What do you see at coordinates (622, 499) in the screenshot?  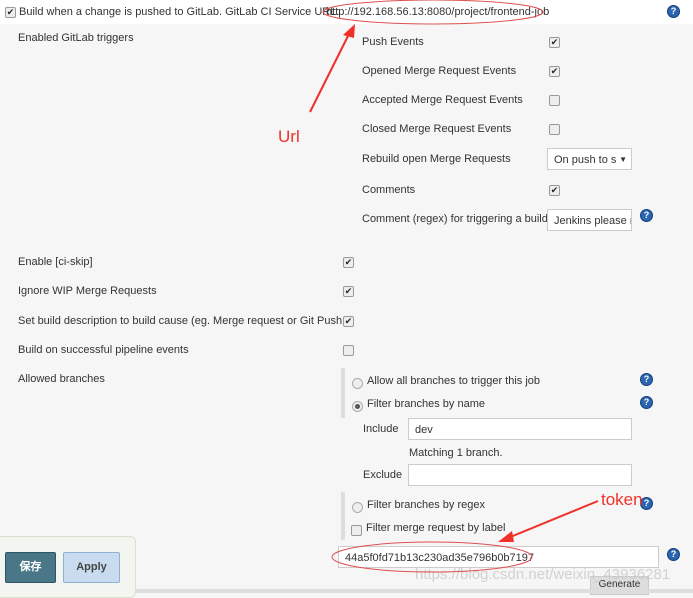 I see `token-annotation: token` at bounding box center [622, 499].